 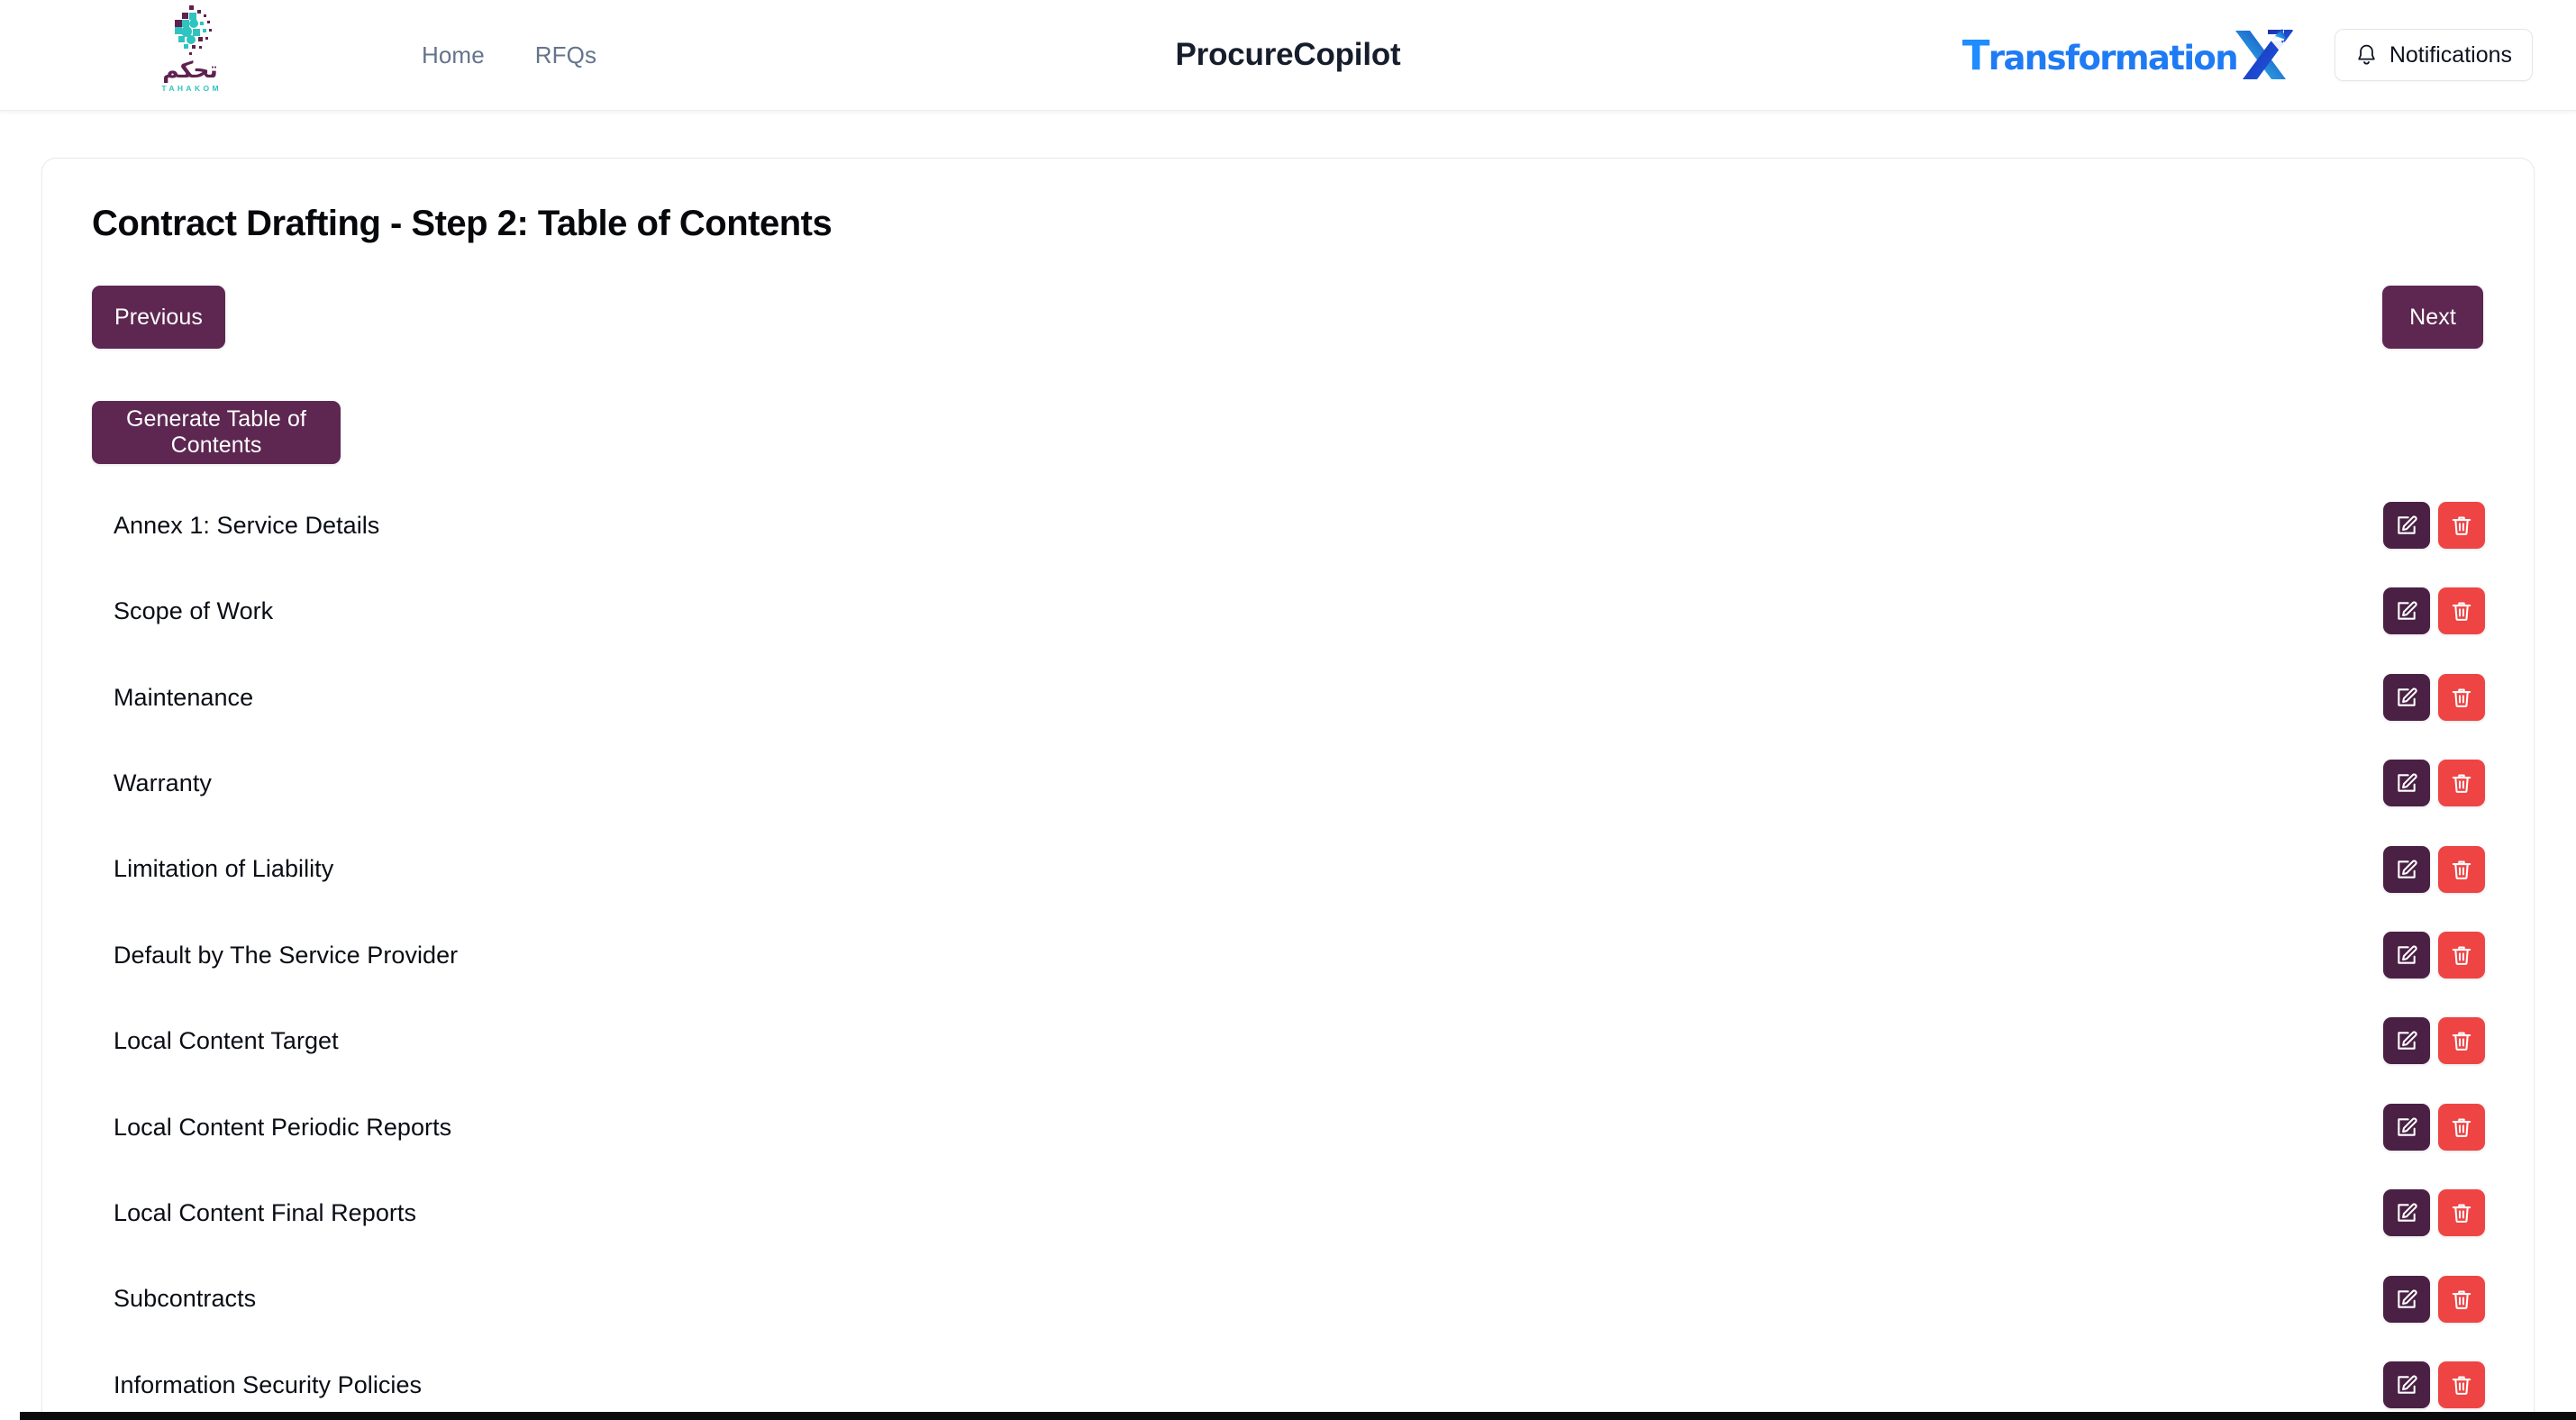 What do you see at coordinates (185, 1299) in the screenshot?
I see `toc-item-label: Subcontracts` at bounding box center [185, 1299].